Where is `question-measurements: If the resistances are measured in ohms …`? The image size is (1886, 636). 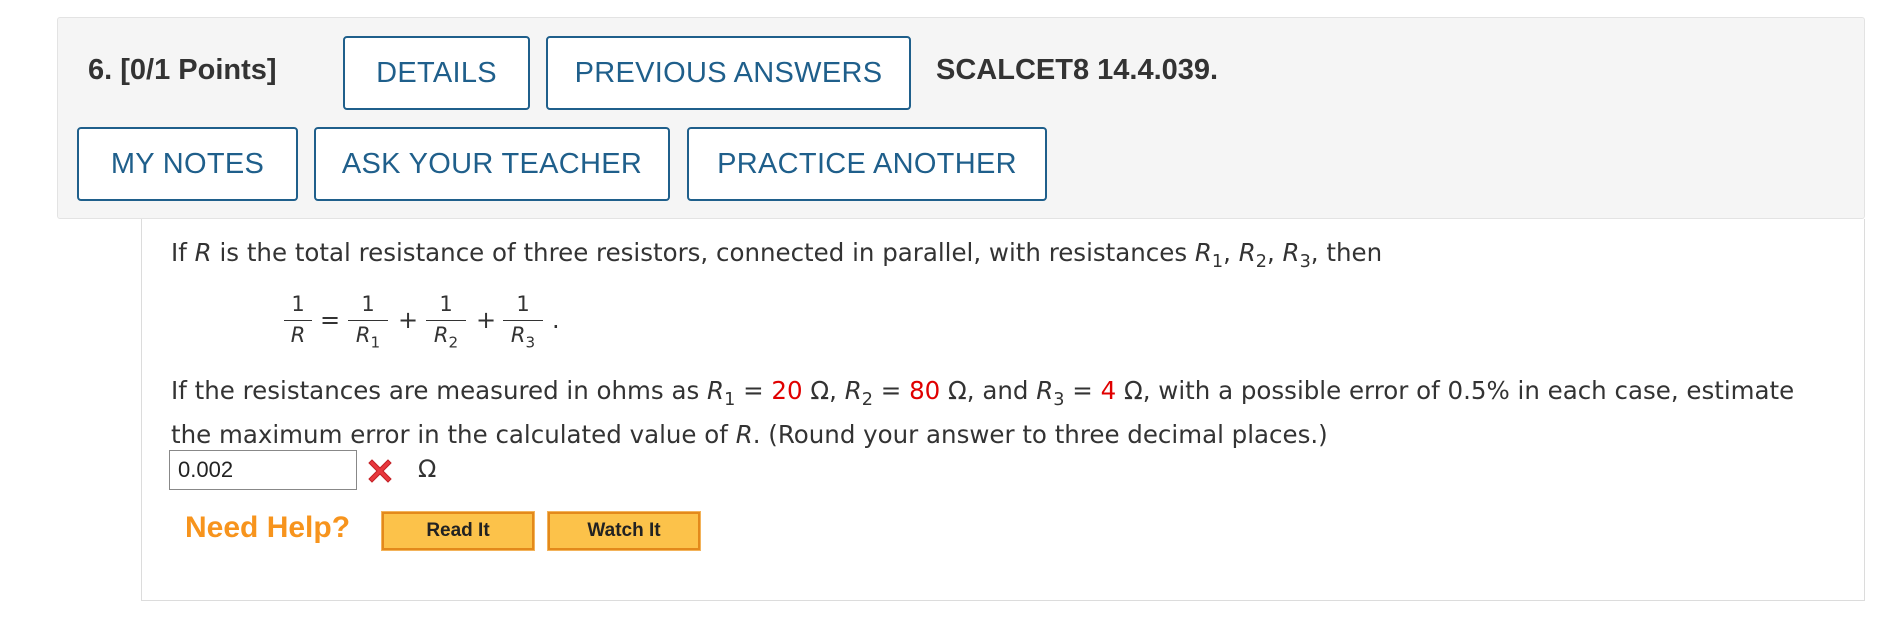
question-measurements: If the resistances are measured in ohms … is located at coordinates (983, 393).